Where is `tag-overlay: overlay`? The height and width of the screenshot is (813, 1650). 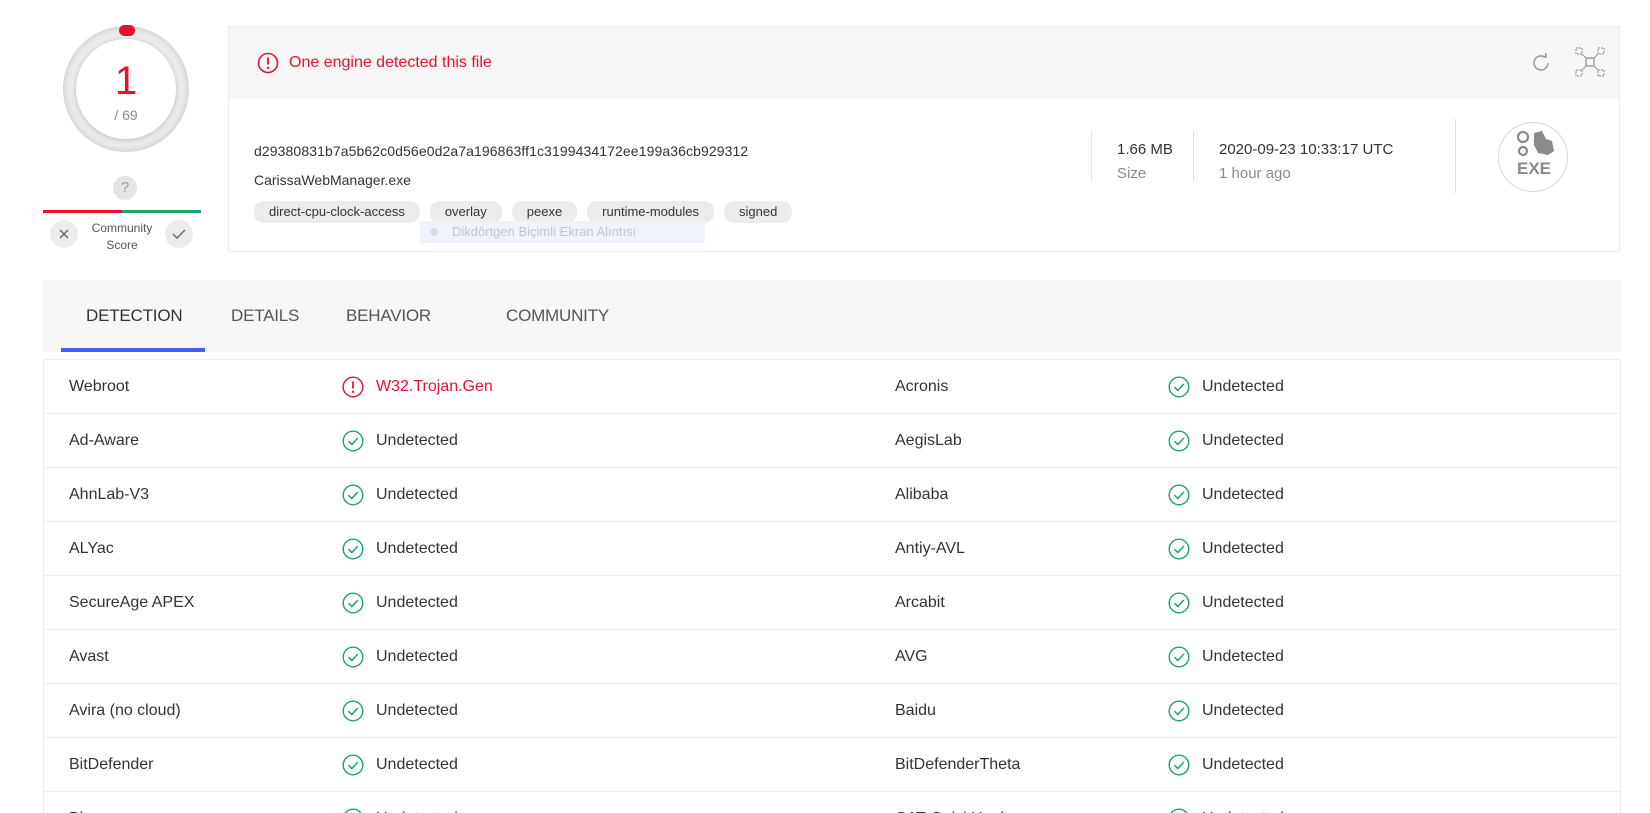 tag-overlay: overlay is located at coordinates (465, 212).